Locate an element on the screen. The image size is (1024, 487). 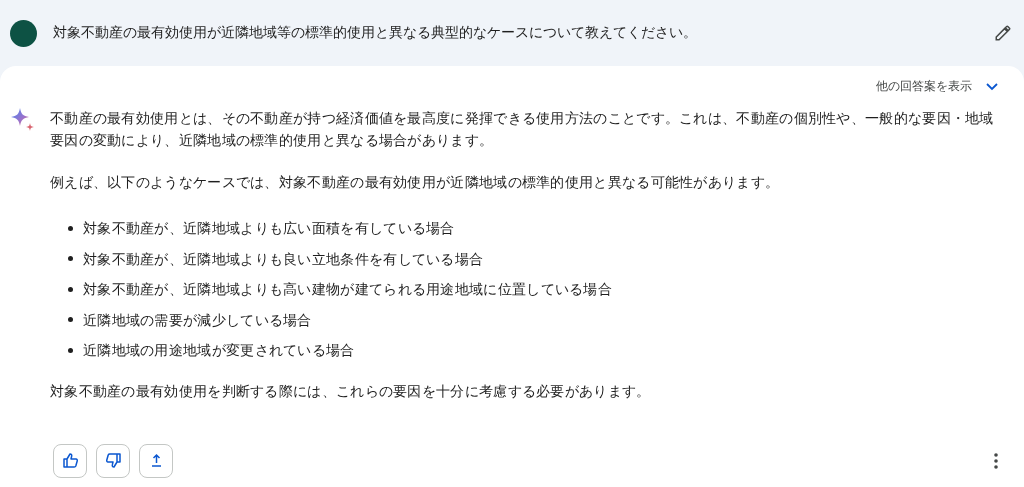
answer-paragraph: 不動産の最有効使用とは、その不動産が持つ経済価値を最高度に発揮できる使用方法のことです。これは、不動産の個別性や、一般的な要因・地域要因の変動により、近隣地域の標準的使用と異なる場合があります。 is located at coordinates (522, 129).